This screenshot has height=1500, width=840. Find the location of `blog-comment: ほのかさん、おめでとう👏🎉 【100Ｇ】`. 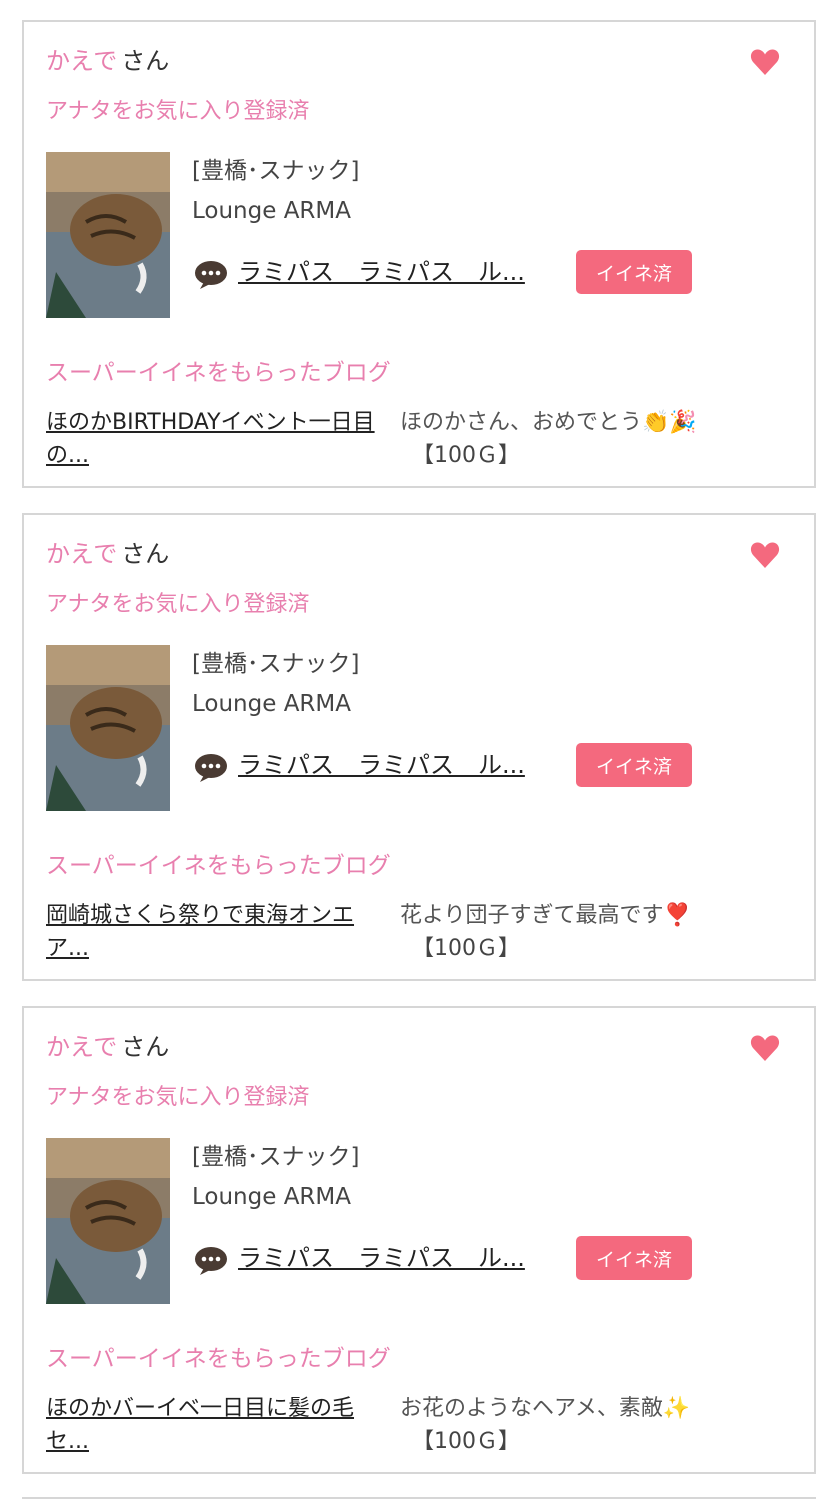

blog-comment: ほのかさん、おめでとう👏🎉 【100Ｇ】 is located at coordinates (575, 439).